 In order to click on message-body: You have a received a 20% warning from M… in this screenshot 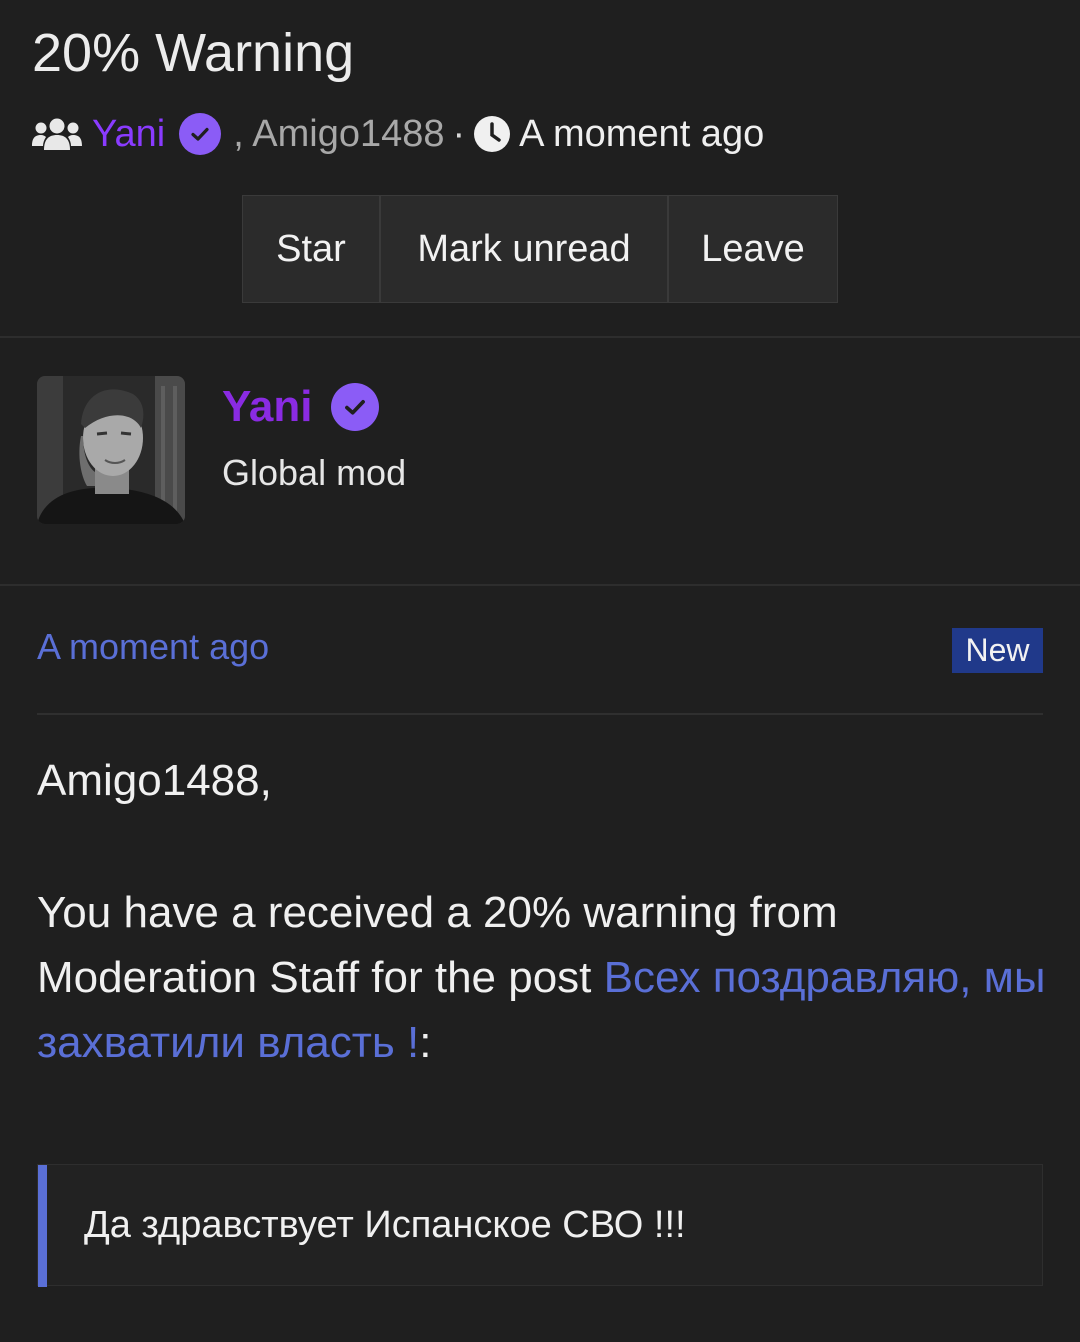, I will do `click(542, 977)`.